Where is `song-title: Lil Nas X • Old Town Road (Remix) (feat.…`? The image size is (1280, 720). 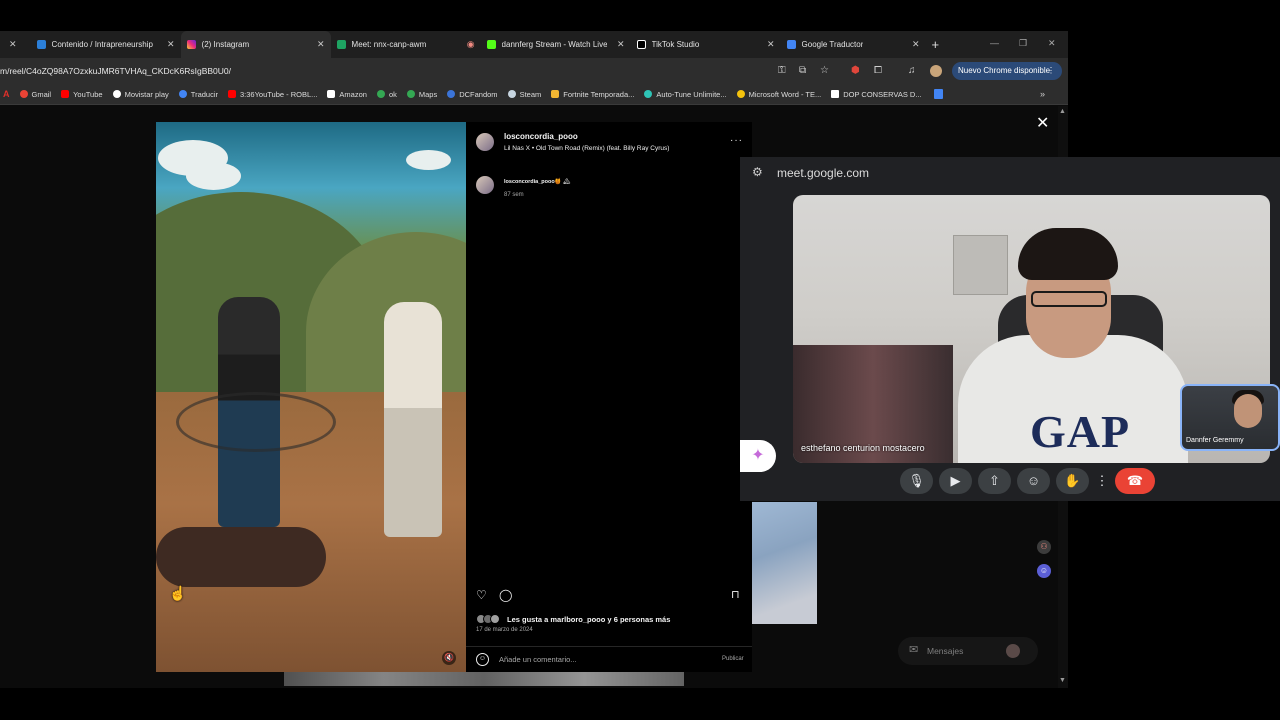 song-title: Lil Nas X • Old Town Road (Remix) (feat.… is located at coordinates (586, 148).